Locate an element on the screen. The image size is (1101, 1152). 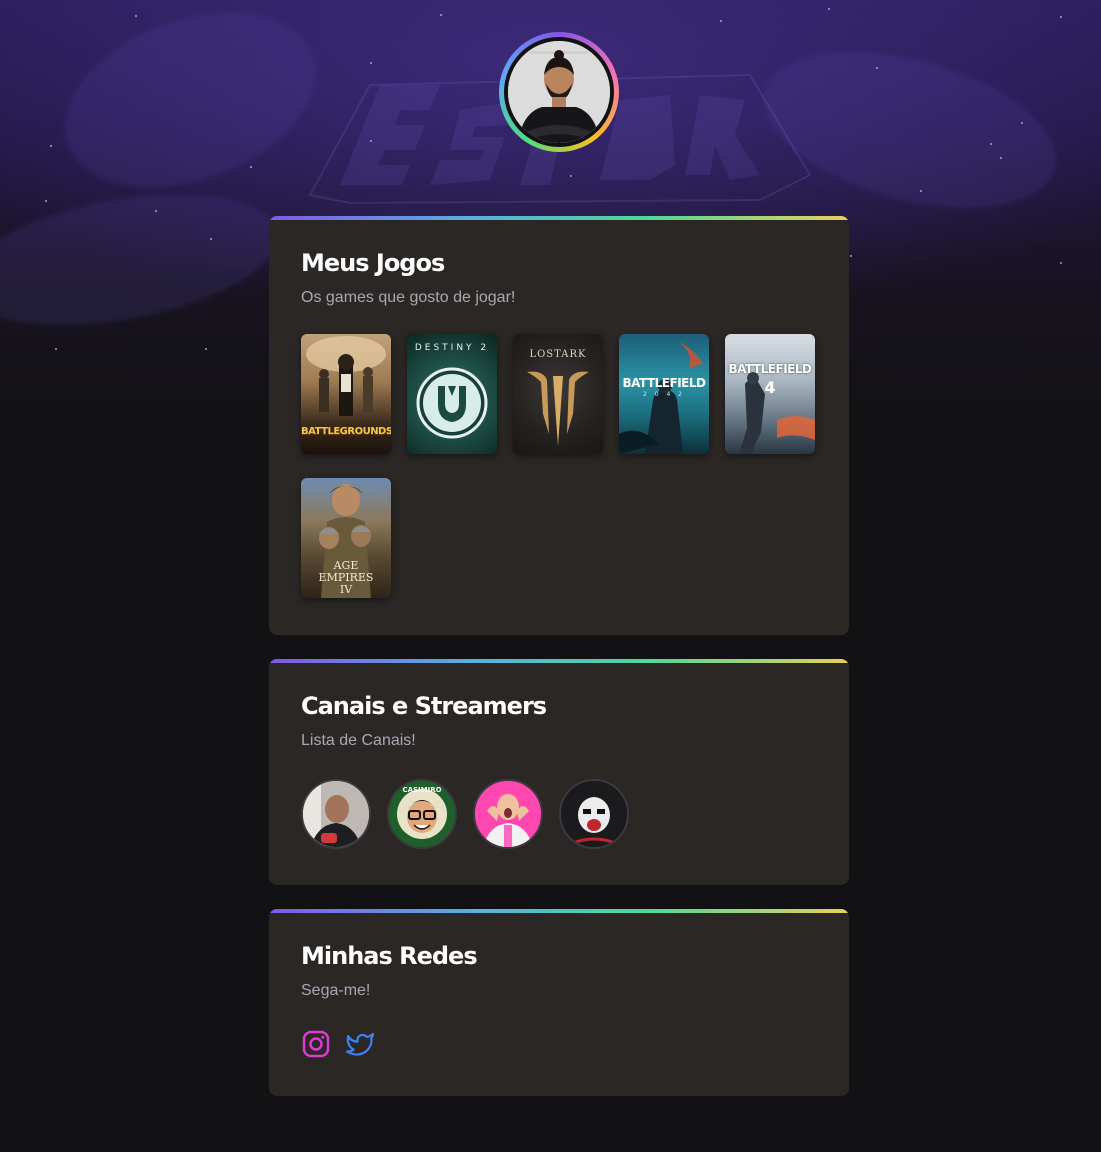
profile-photo is located at coordinates (559, 92).